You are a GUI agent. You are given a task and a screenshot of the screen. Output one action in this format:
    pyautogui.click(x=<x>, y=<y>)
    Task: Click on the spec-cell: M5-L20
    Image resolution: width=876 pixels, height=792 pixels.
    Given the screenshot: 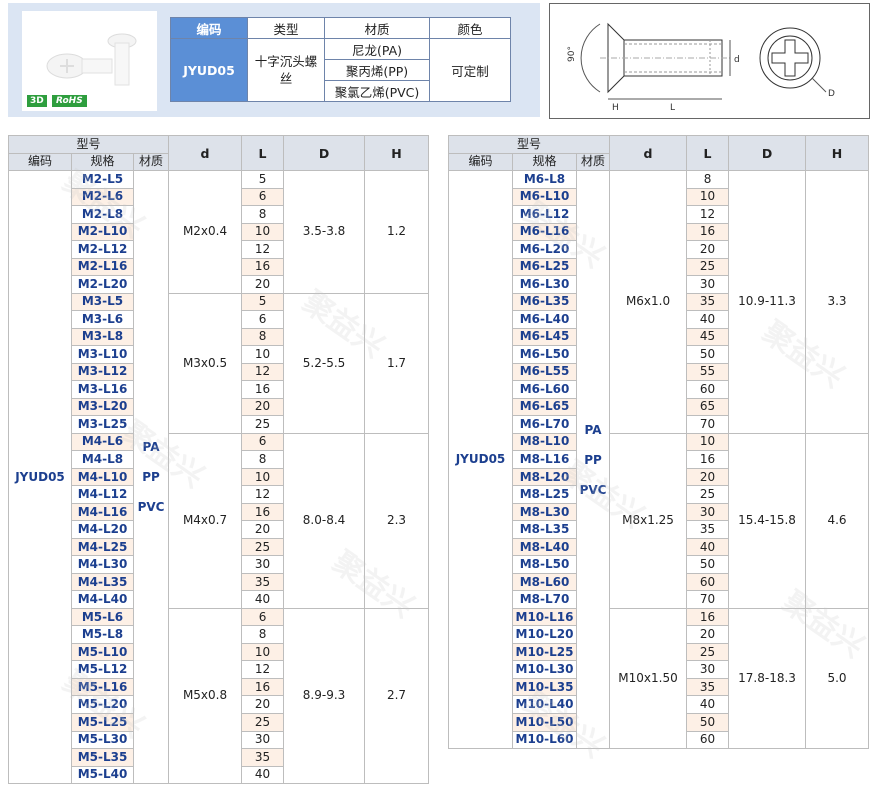 What is the action you would take?
    pyautogui.click(x=102, y=704)
    